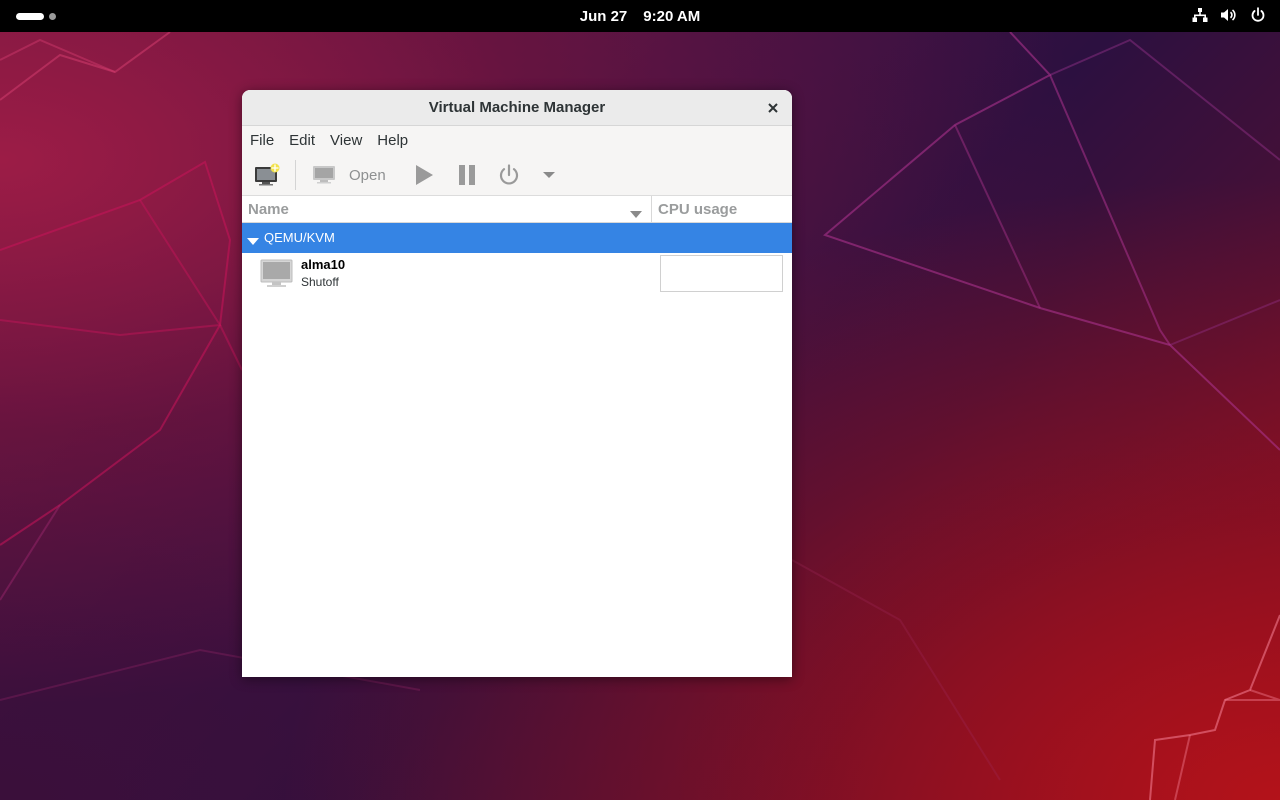 This screenshot has width=1280, height=800. I want to click on window-titlebar: Virtual Machine Manager, so click(517, 108).